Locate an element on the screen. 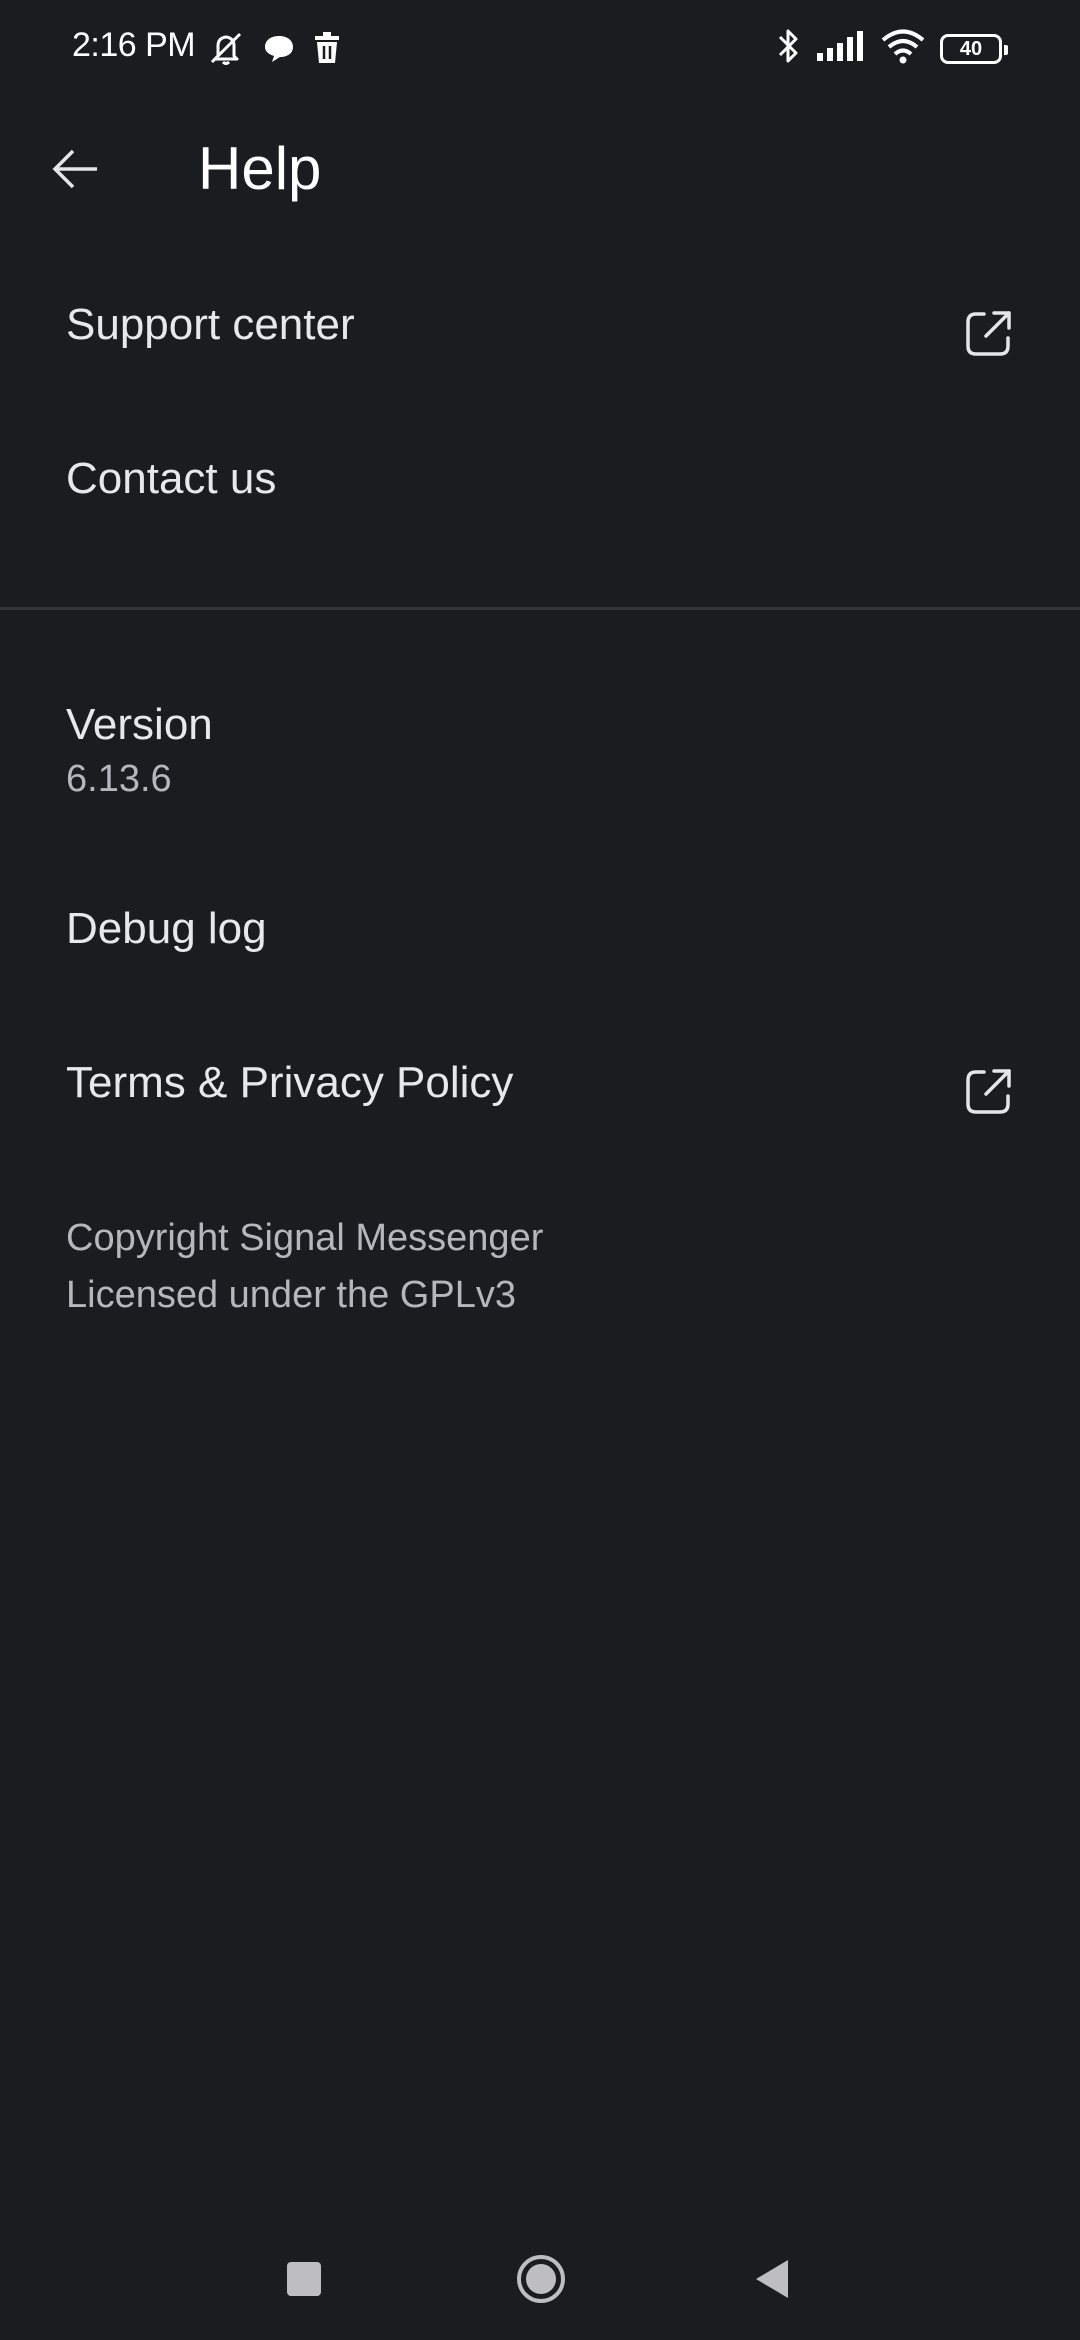  page-title: Help is located at coordinates (260, 168).